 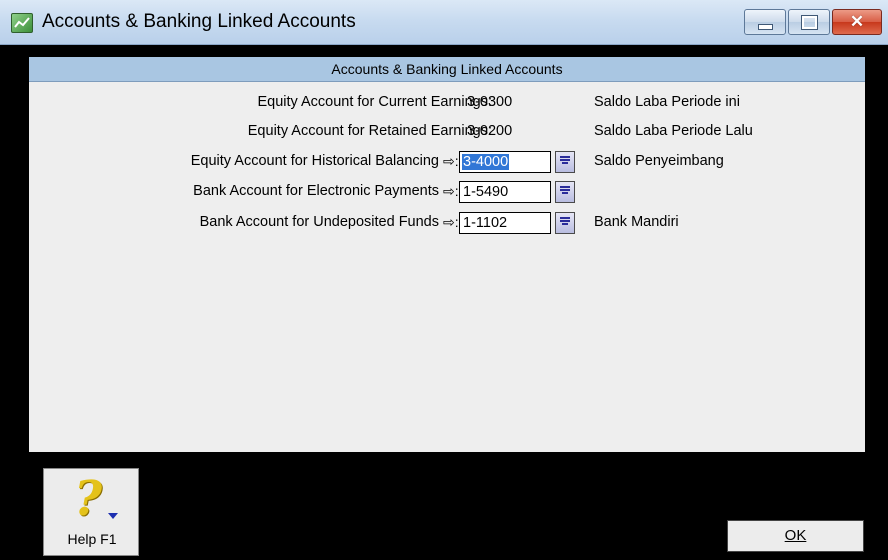 What do you see at coordinates (88, 499) in the screenshot?
I see `help-icon: ?` at bounding box center [88, 499].